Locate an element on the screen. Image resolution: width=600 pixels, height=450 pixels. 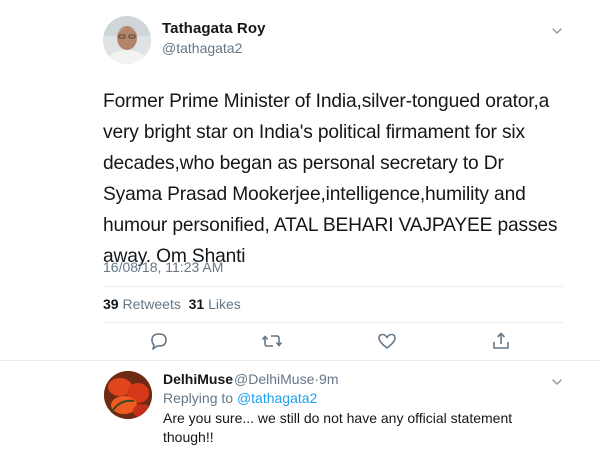
retweet-button is located at coordinates (272, 341).